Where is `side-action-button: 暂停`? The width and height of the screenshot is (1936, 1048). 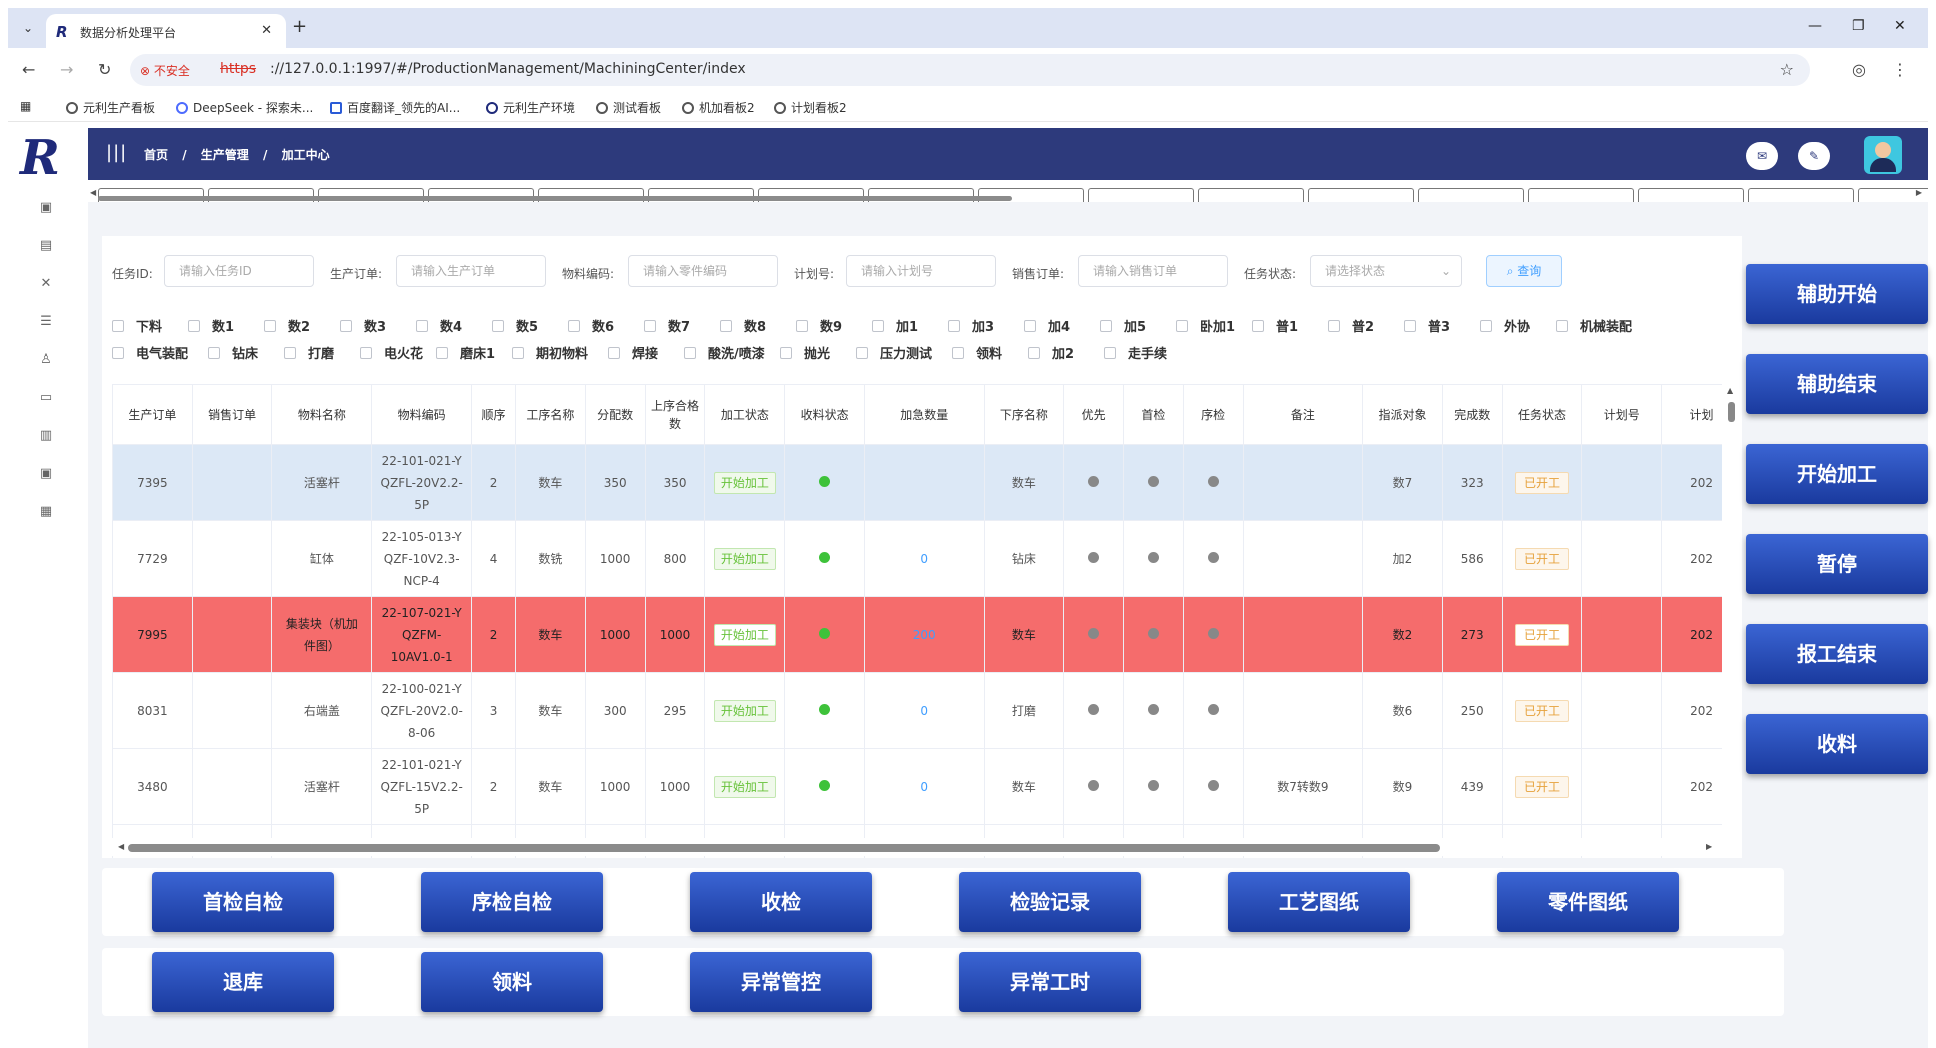 side-action-button: 暂停 is located at coordinates (1837, 564).